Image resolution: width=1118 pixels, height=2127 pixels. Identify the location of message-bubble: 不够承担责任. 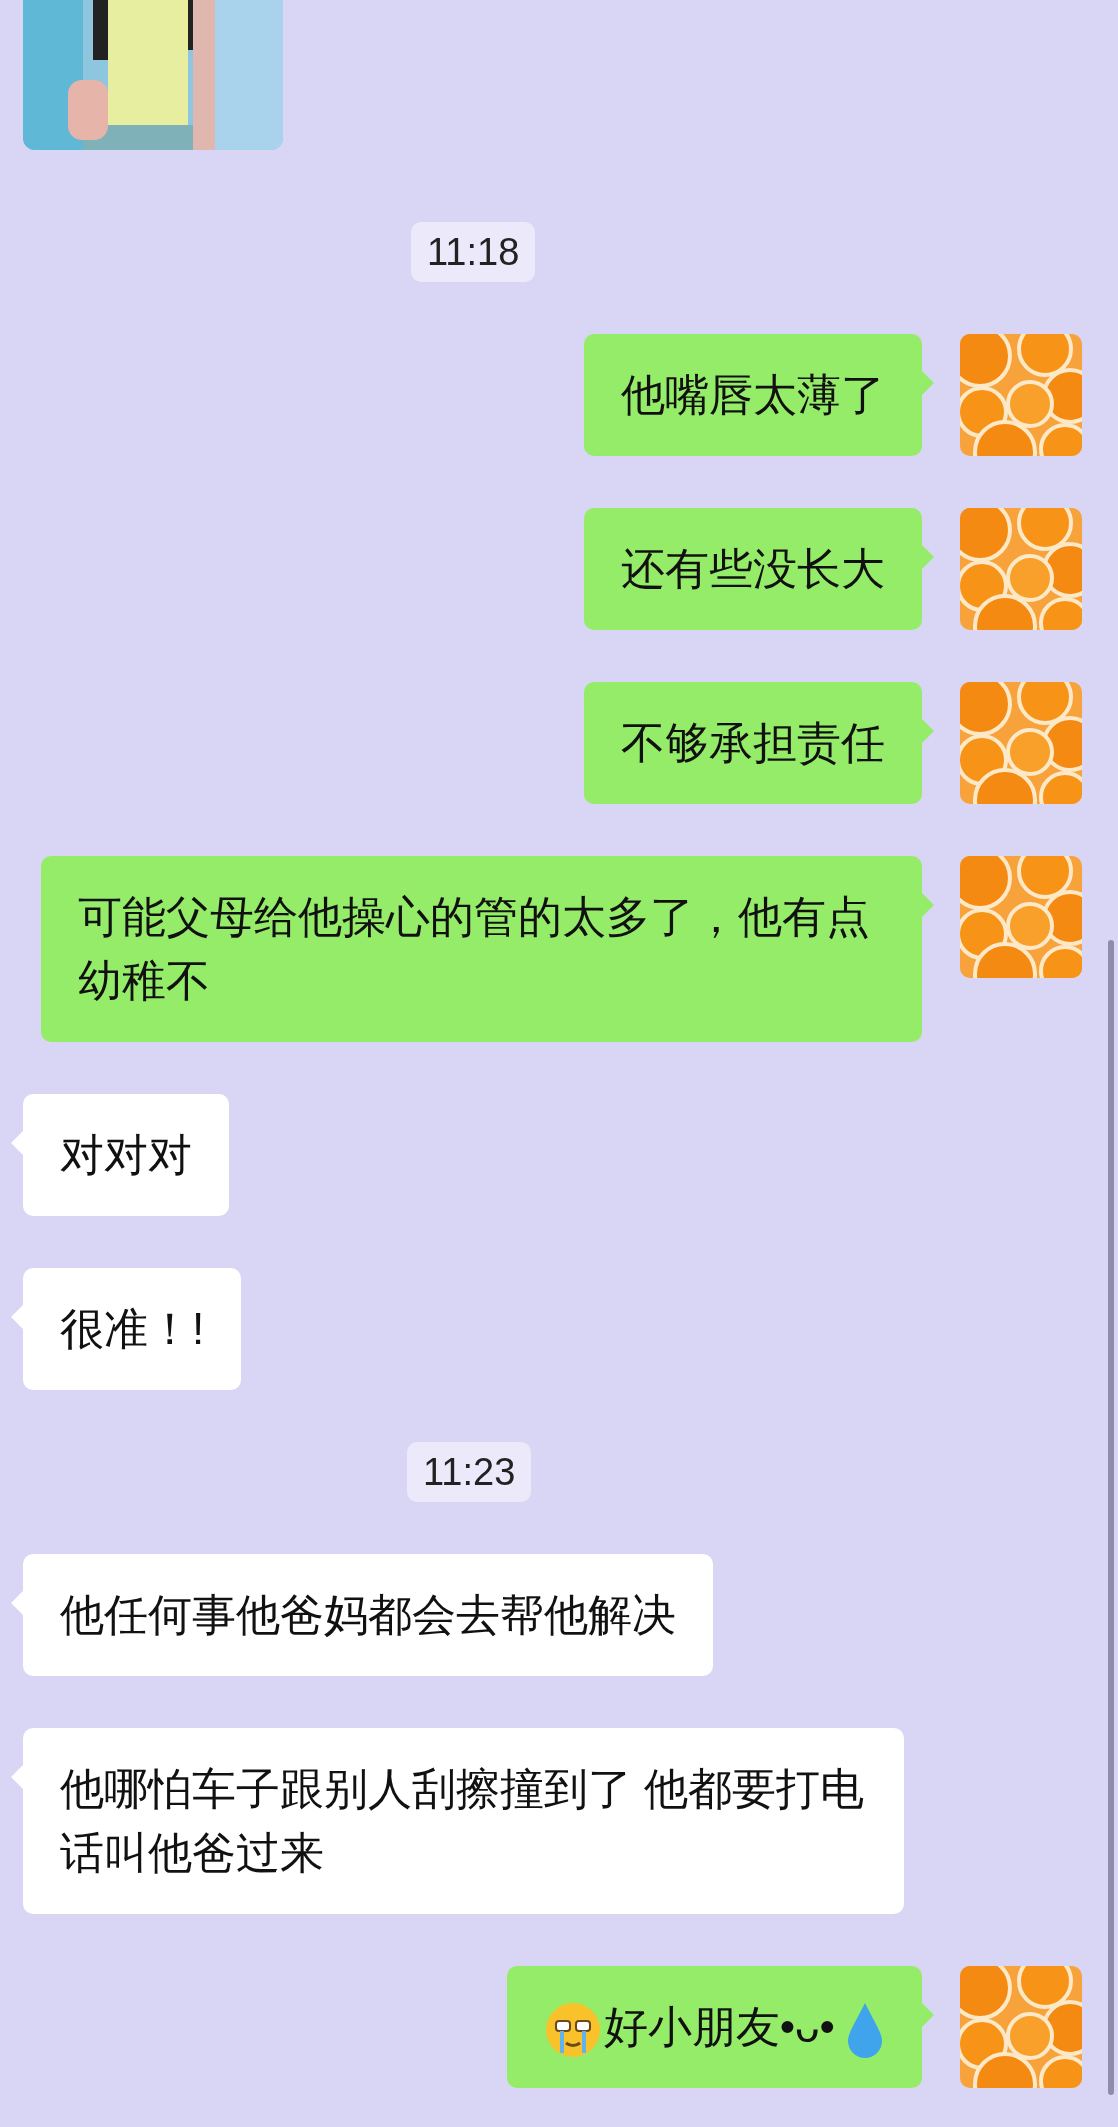
(753, 743).